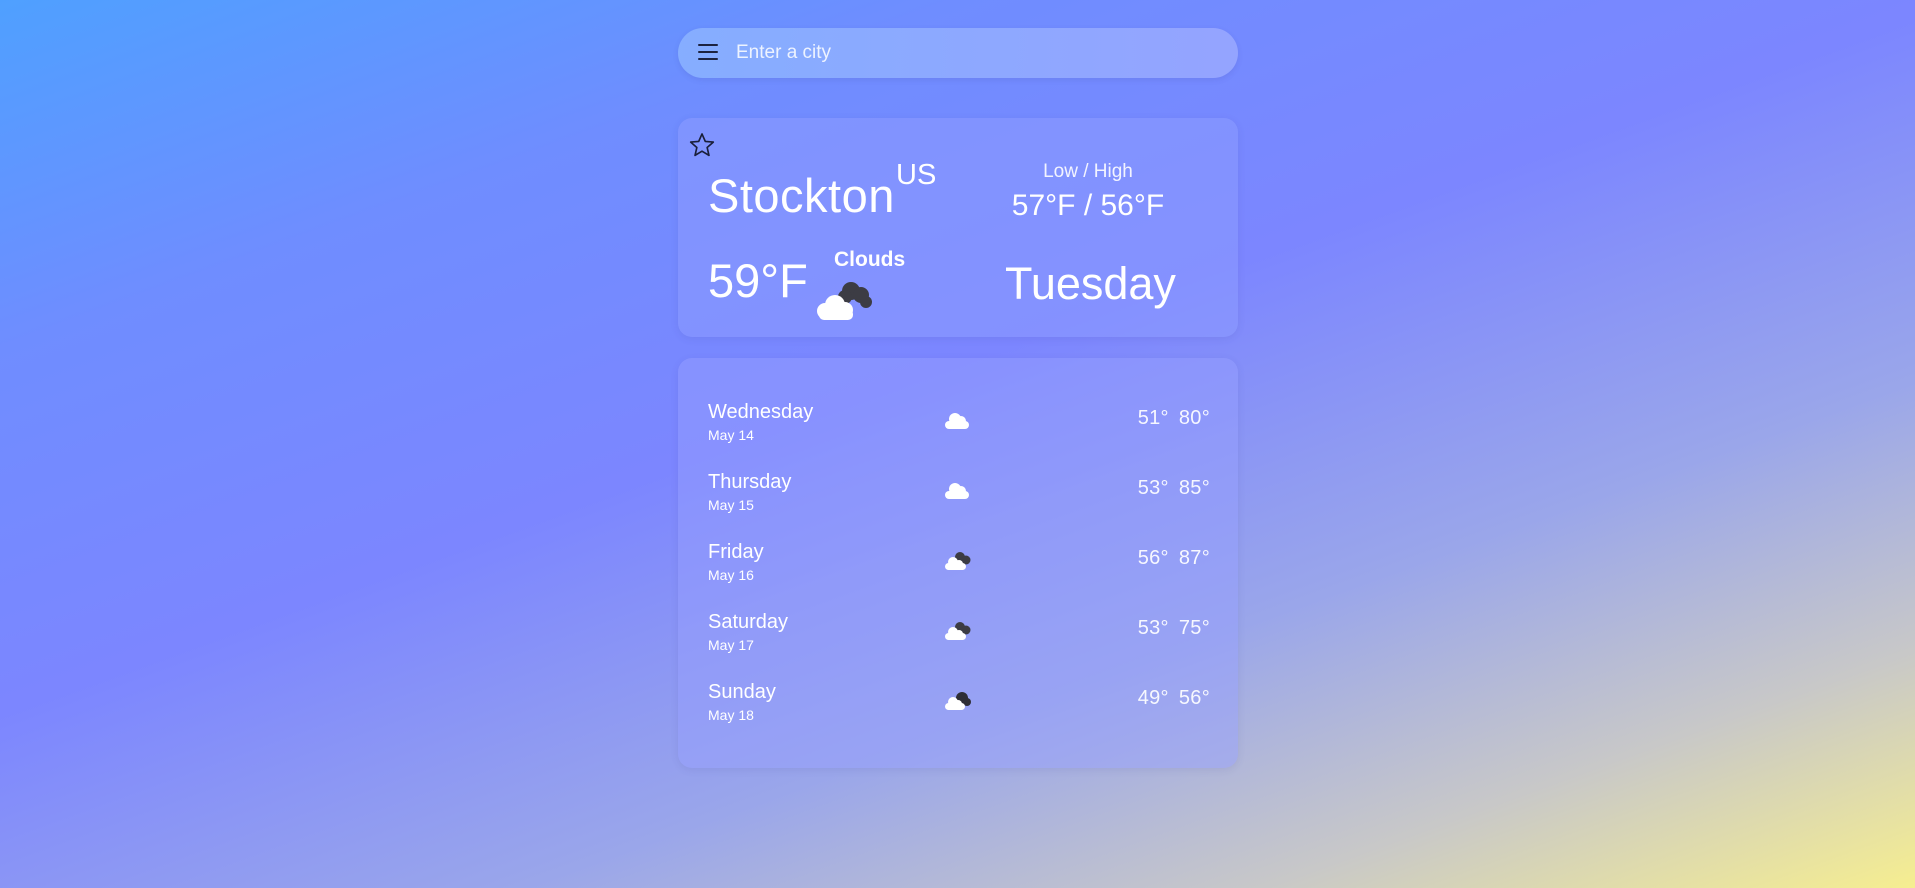 The height and width of the screenshot is (888, 1915). Describe the element at coordinates (1174, 698) in the screenshot. I see `forecast-temps: 49° 56°` at that location.